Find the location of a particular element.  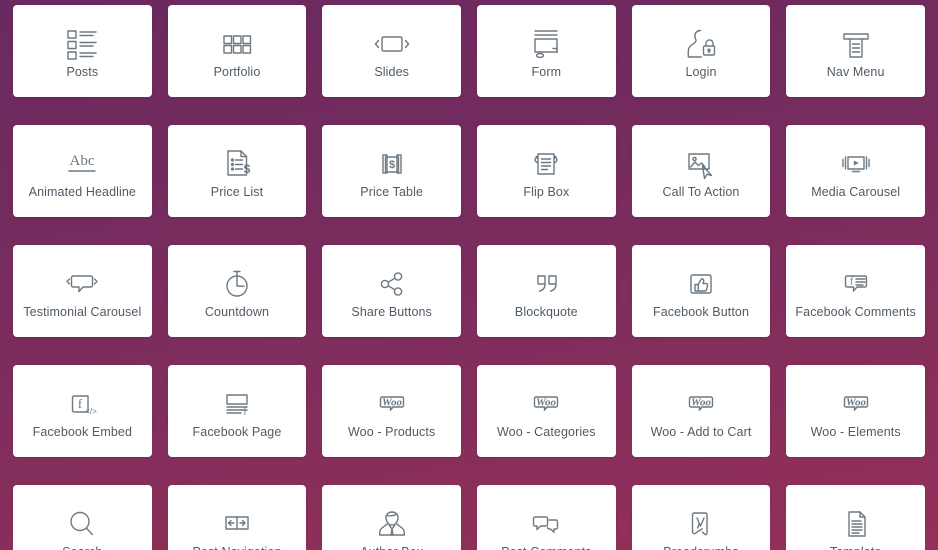

widget-card-post-comments: Post Comments is located at coordinates (546, 517).